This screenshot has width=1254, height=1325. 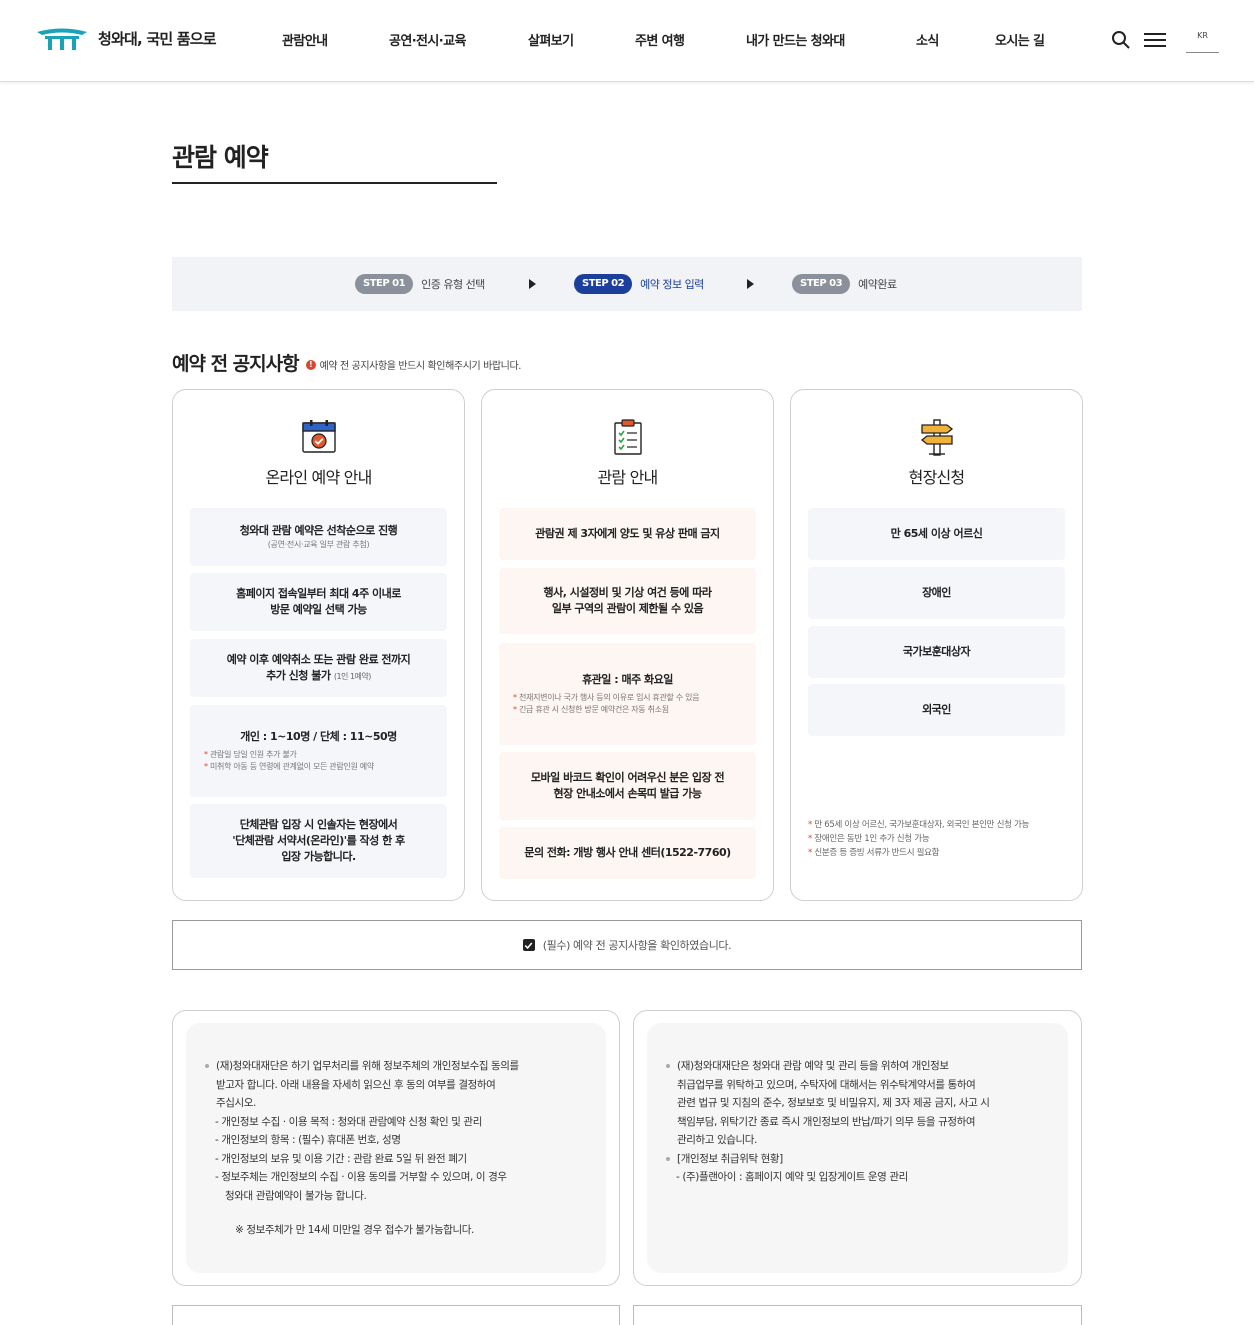 I want to click on privacy-item: - 개인정보의 항목 : (필수) 휴대폰 번호, 성명, so click(x=308, y=1140).